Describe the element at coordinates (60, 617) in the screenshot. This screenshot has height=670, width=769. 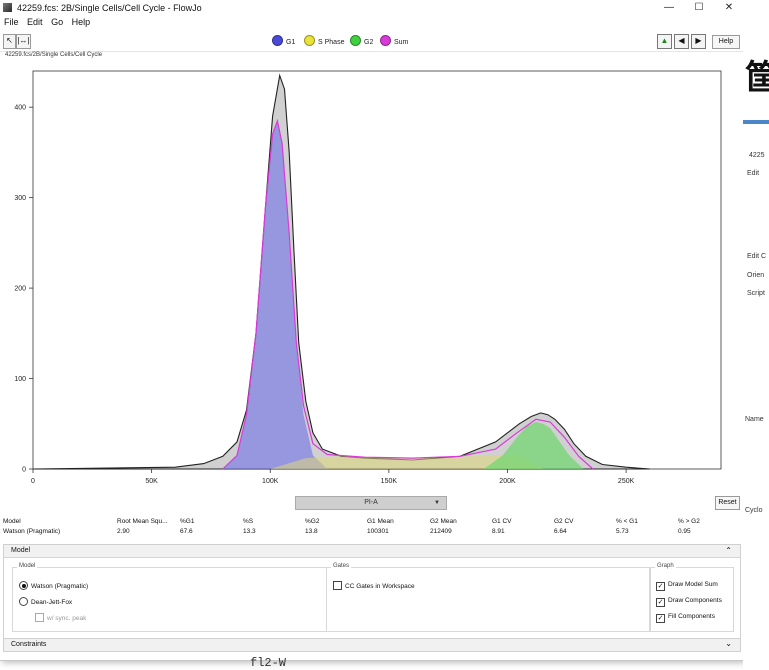
I see `sync-peak-checkbox: w/ sync. peak` at that location.